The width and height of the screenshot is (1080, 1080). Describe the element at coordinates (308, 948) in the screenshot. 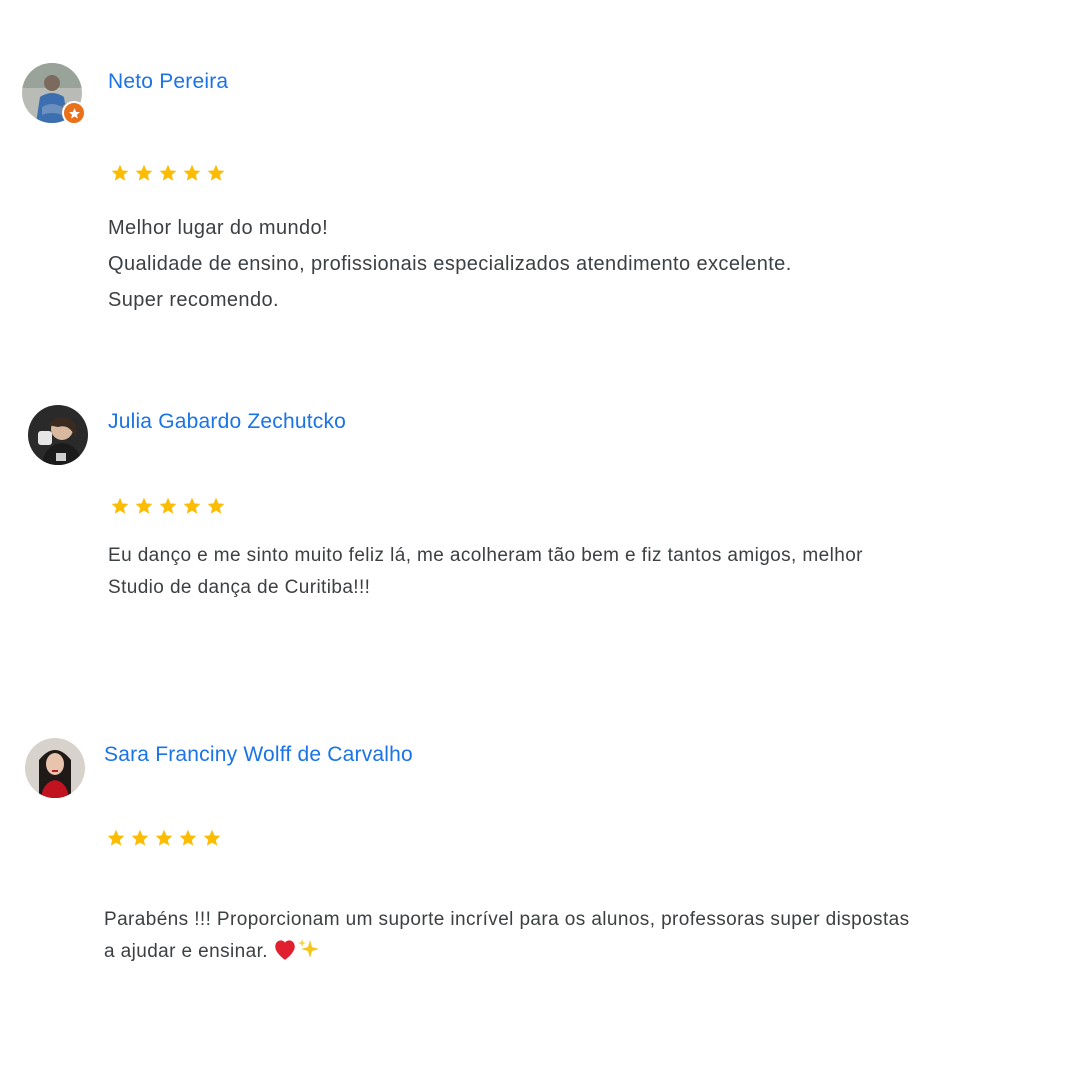

I see `sparkles-emoji-icon` at that location.